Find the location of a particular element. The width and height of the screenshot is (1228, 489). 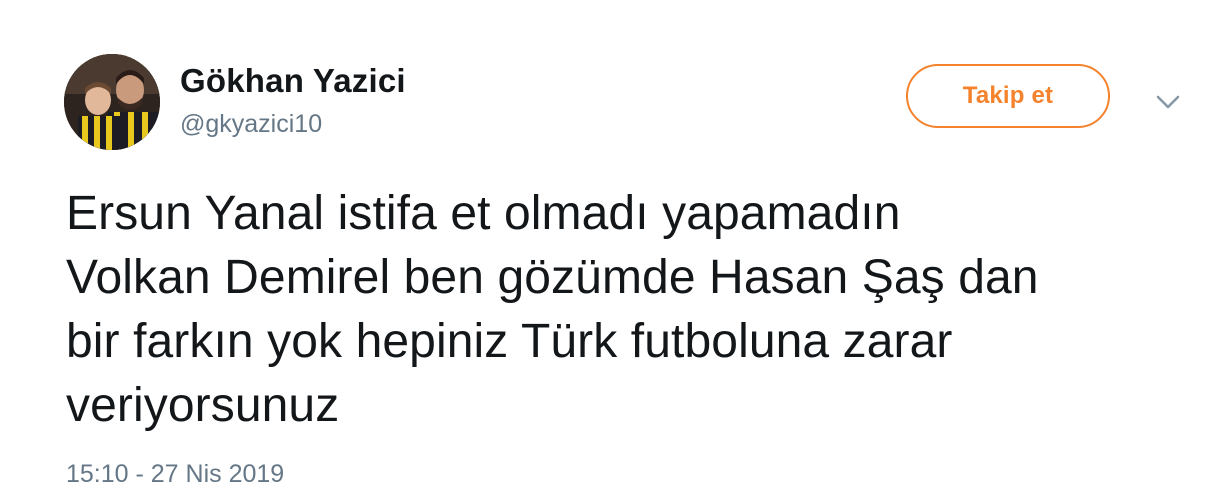

tweet-text-line: veriyorsunuz is located at coordinates (203, 405).